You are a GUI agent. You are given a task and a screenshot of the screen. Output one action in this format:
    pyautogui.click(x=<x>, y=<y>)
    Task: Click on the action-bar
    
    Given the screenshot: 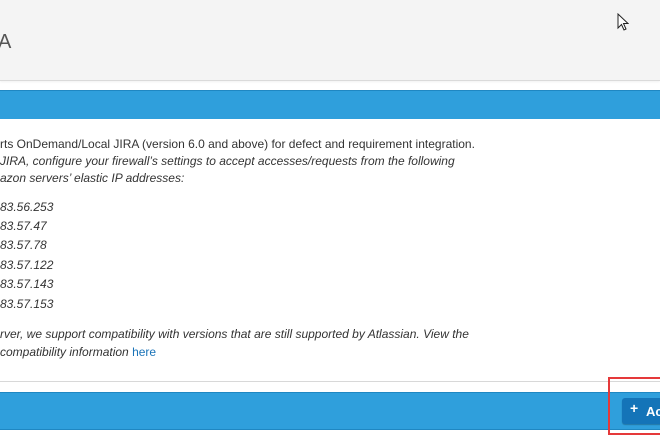 What is the action you would take?
    pyautogui.click(x=330, y=411)
    